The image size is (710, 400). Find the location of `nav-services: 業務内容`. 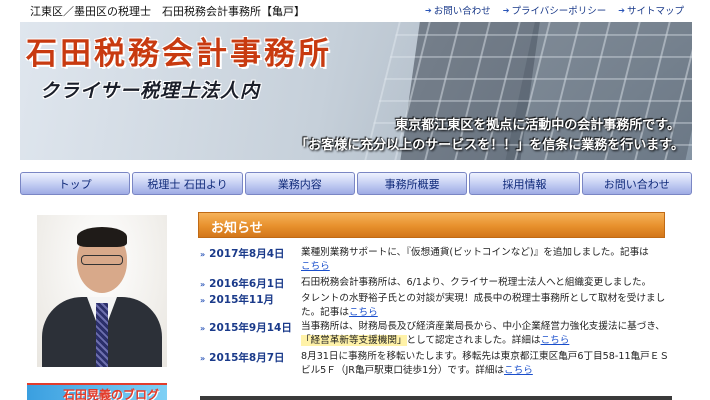

nav-services: 業務内容 is located at coordinates (299, 183).